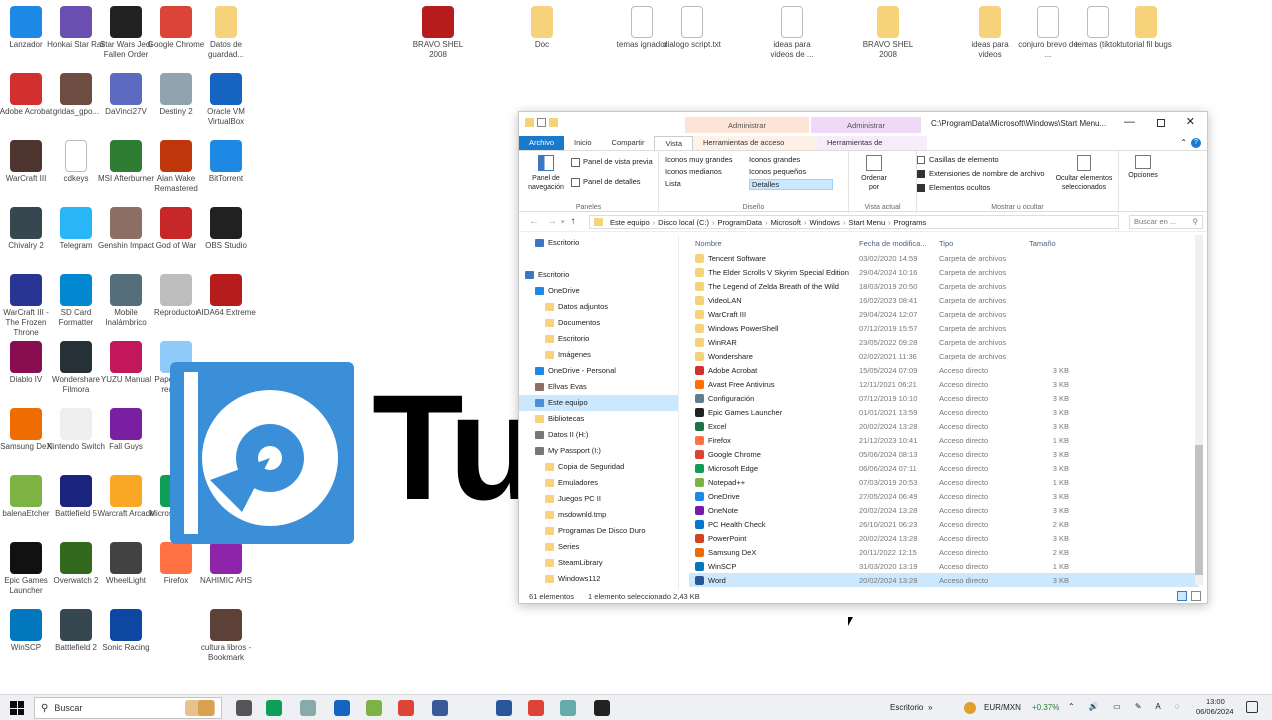  What do you see at coordinates (1002, 707) in the screenshot?
I see `currency-pair: EUR/MXN` at bounding box center [1002, 707].